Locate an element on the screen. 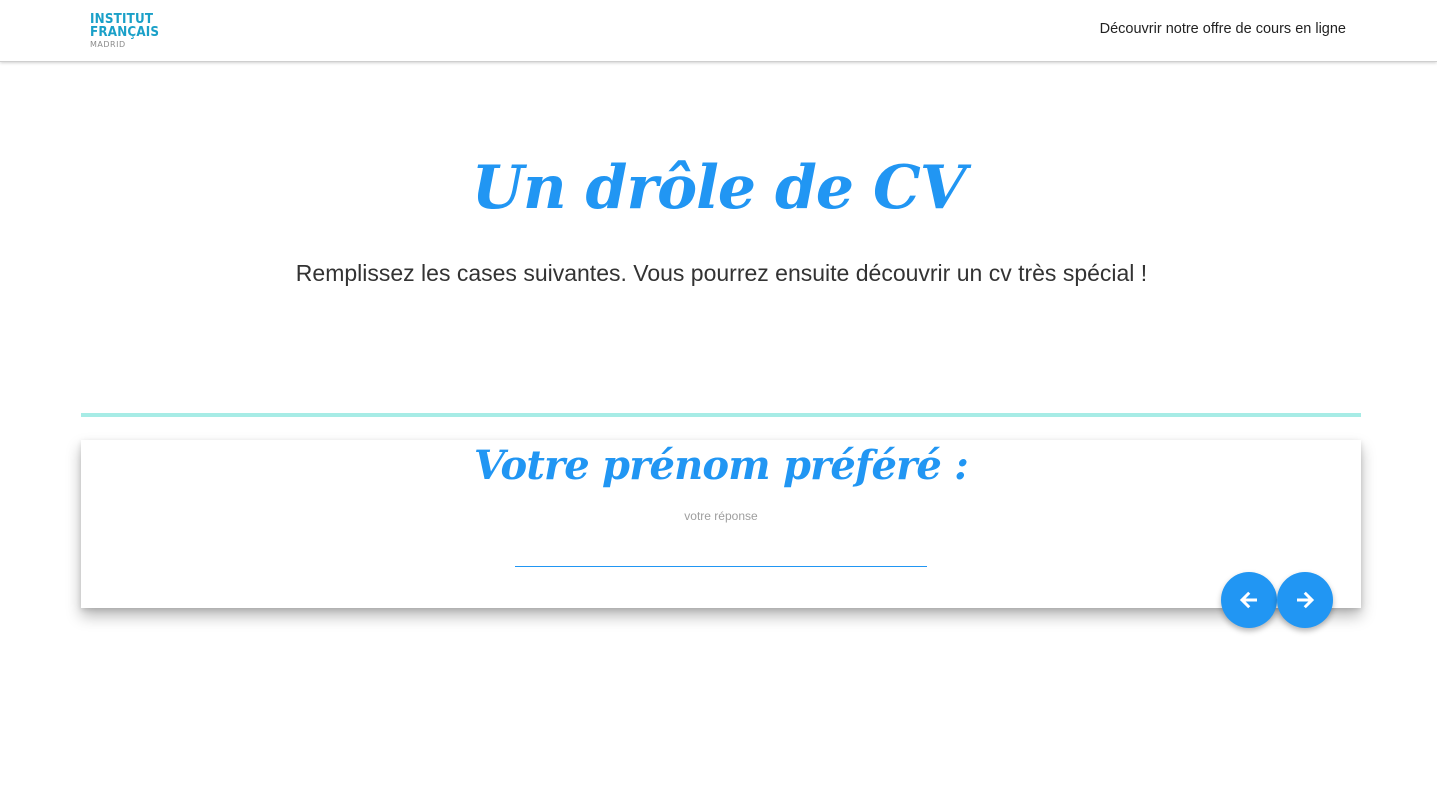 This screenshot has height=804, width=1437. logo-line-2: FRANÇAIS is located at coordinates (125, 32).